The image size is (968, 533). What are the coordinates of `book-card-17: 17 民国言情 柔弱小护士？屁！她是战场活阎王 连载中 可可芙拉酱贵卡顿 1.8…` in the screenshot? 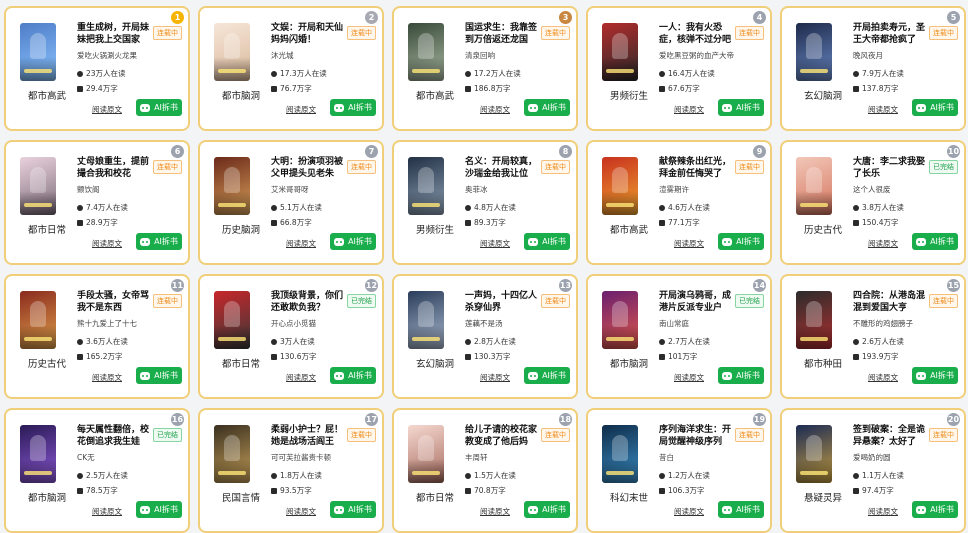 It's located at (291, 470).